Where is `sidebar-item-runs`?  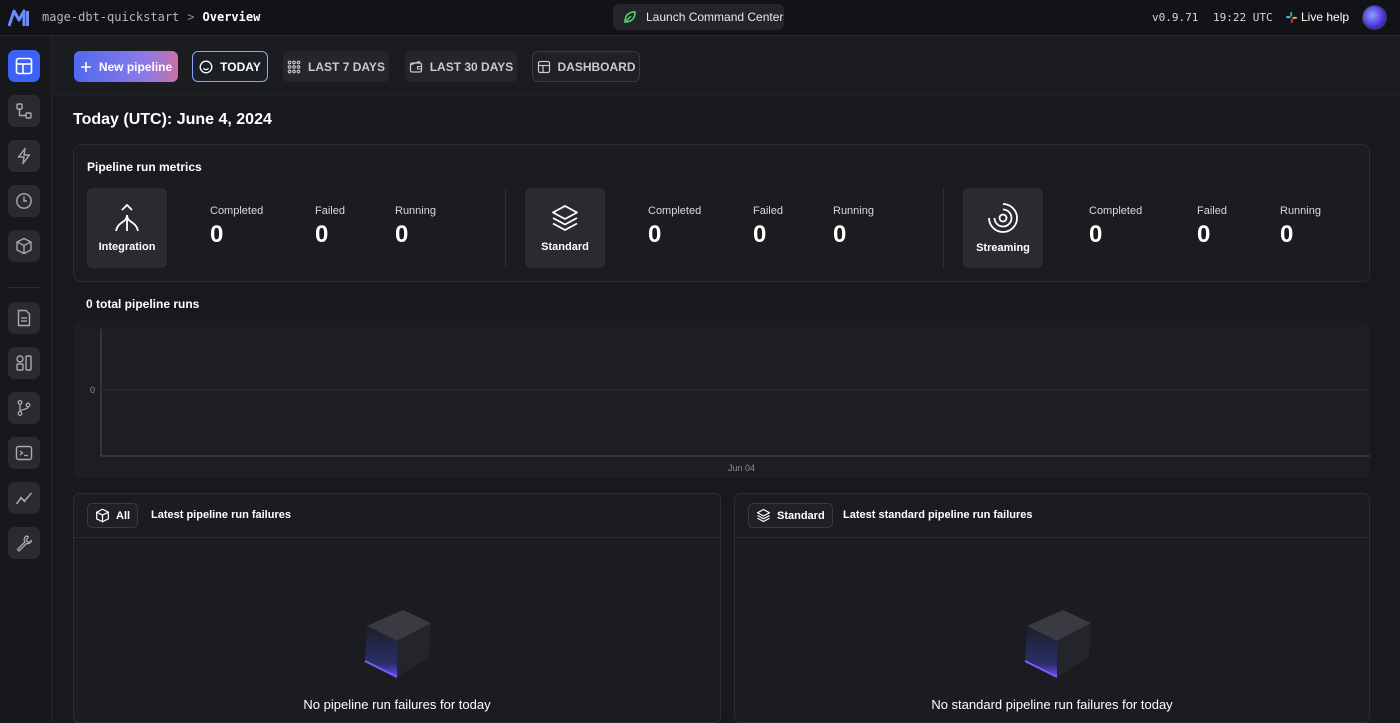 sidebar-item-runs is located at coordinates (24, 201).